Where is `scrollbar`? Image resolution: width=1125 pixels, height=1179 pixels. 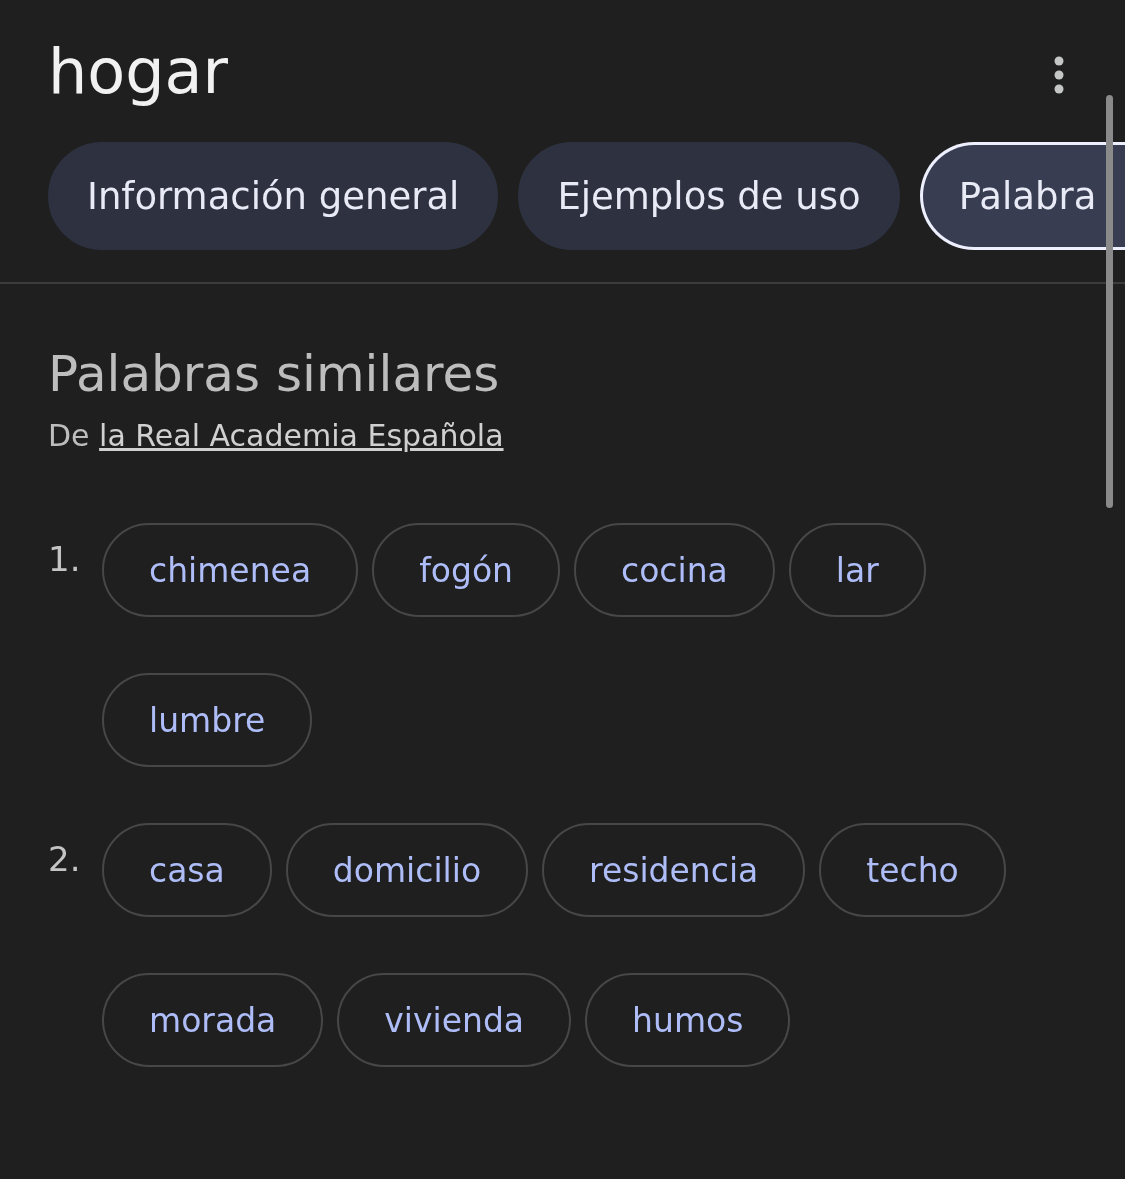 scrollbar is located at coordinates (1109, 301).